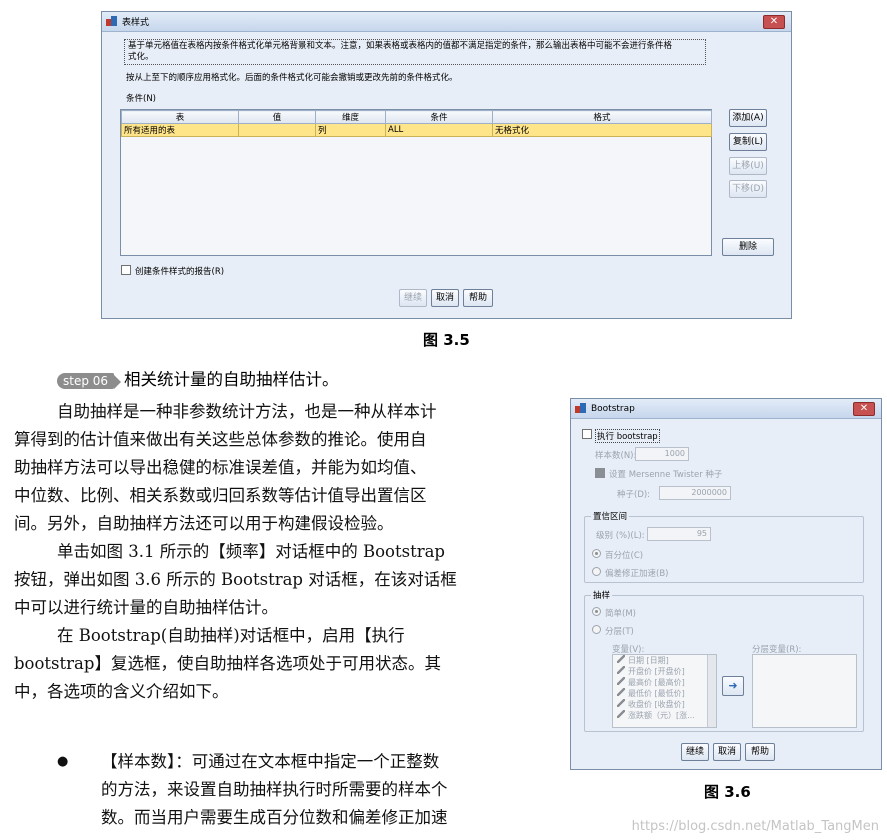 The width and height of the screenshot is (887, 840). I want to click on body-line: 中位数、比例、相关系数或归回系数等估计值导出置信区, so click(220, 495).